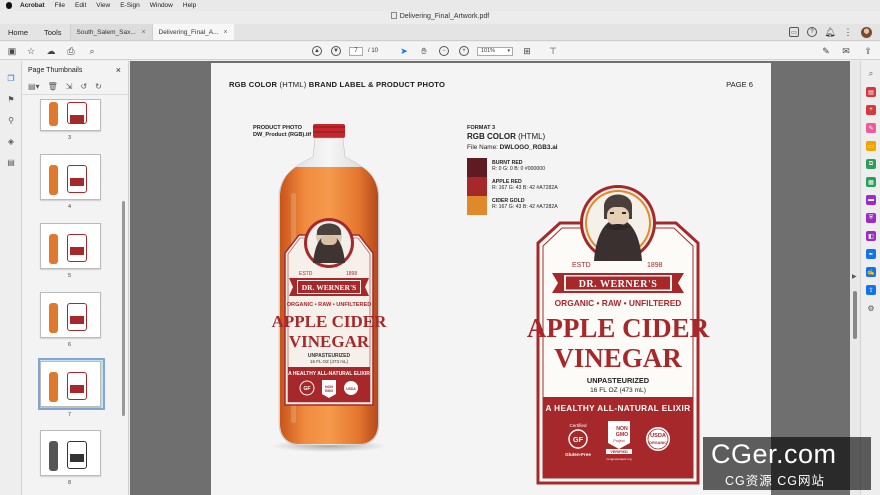 The width and height of the screenshot is (880, 495). What do you see at coordinates (618, 284) in the screenshot?
I see `svg-text: DR. WERNER'S` at bounding box center [618, 284].